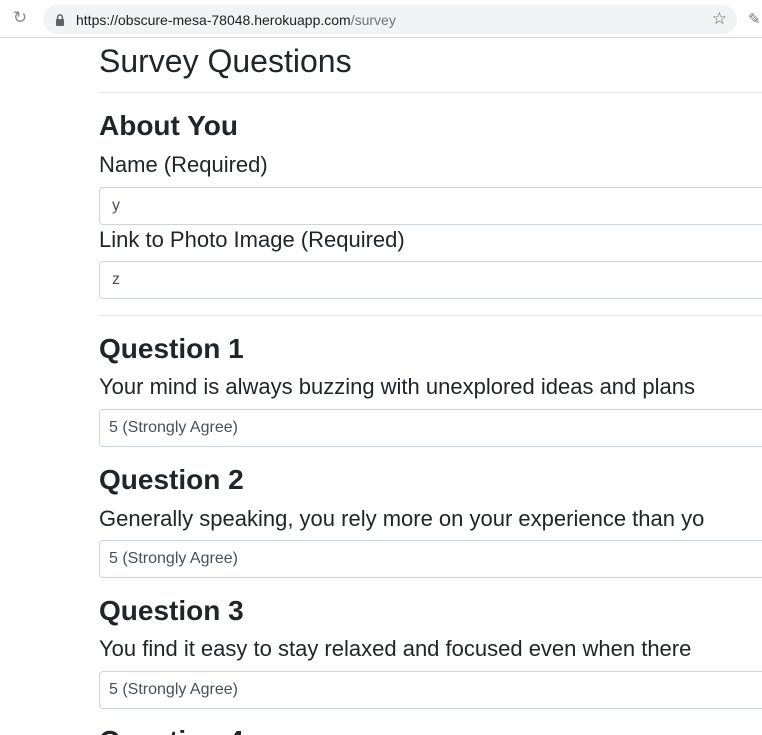 This screenshot has width=762, height=735. What do you see at coordinates (183, 164) in the screenshot?
I see `name-label: Name (Required)` at bounding box center [183, 164].